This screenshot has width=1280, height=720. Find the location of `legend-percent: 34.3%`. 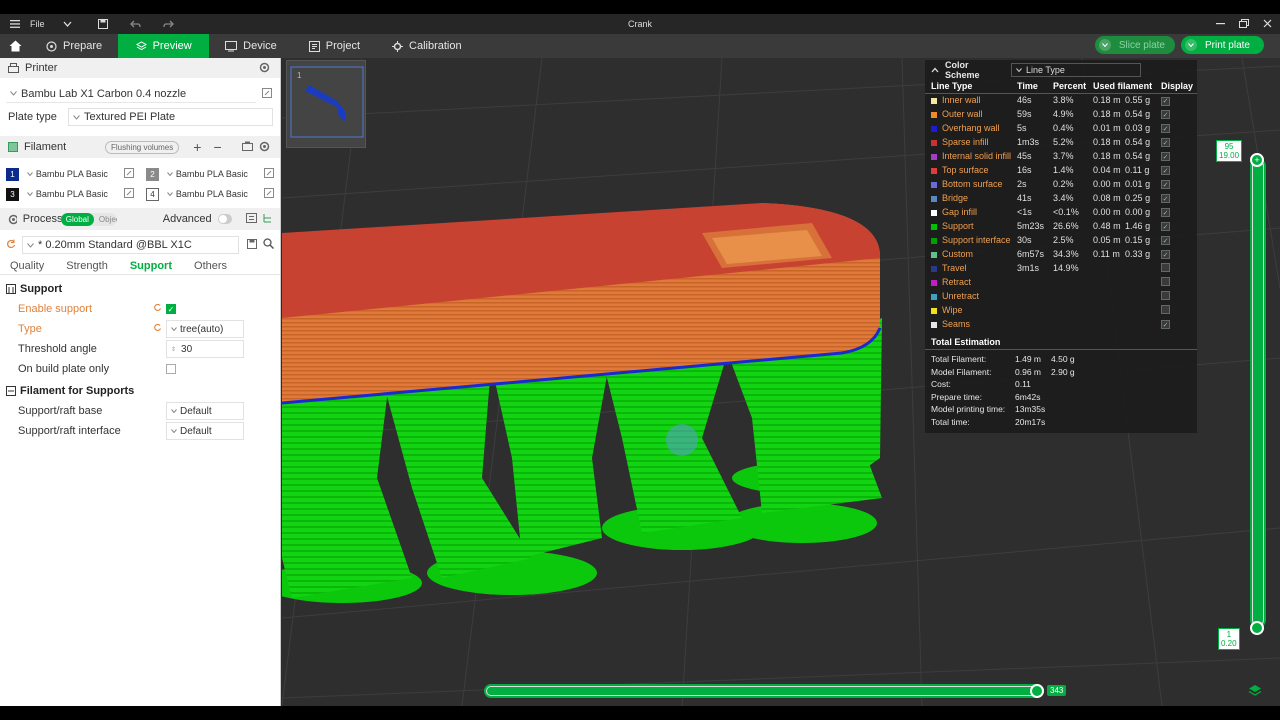

legend-percent: 34.3% is located at coordinates (1066, 254).